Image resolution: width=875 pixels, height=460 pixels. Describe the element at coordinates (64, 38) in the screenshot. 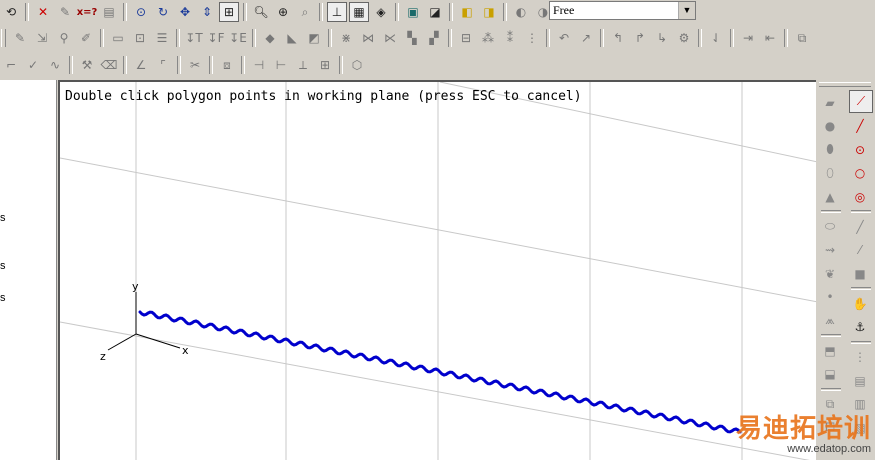

I see `tag-icon: ⚲` at that location.